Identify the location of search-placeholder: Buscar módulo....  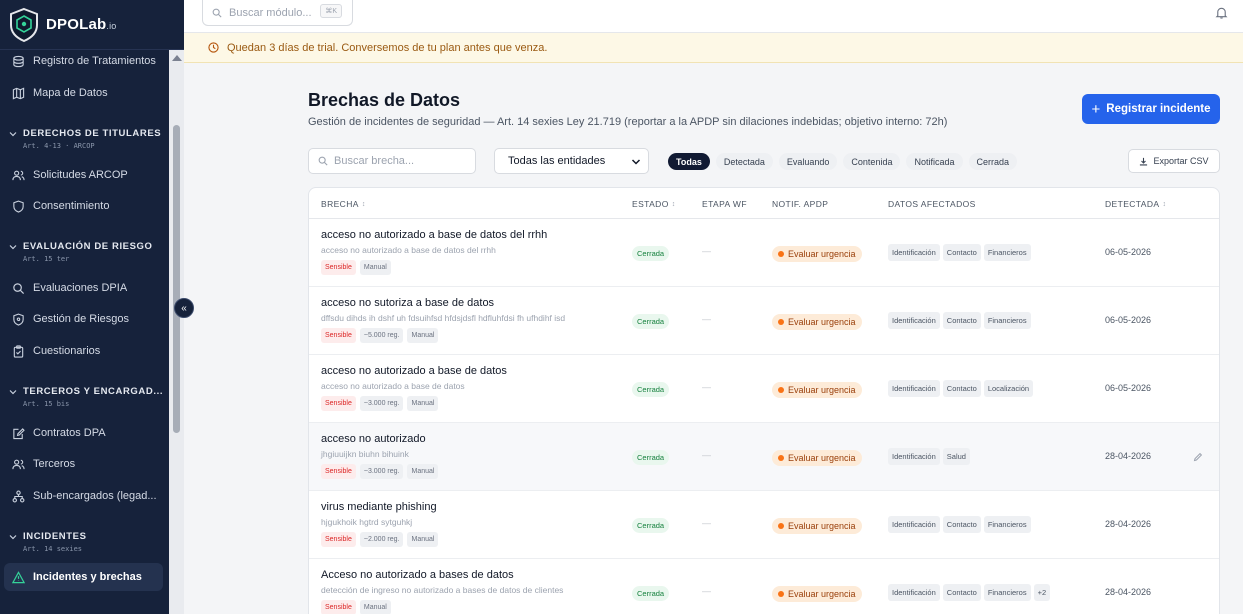
(270, 12).